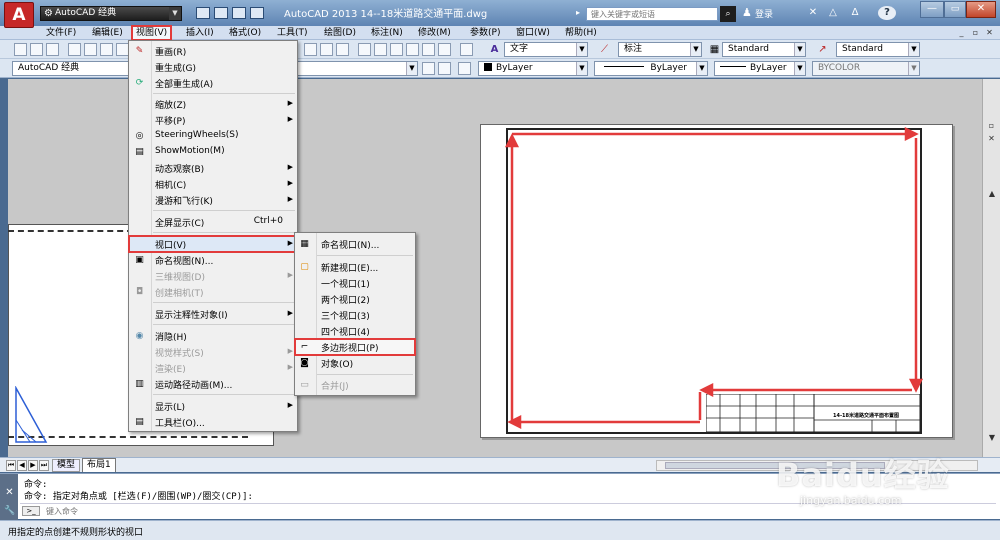  Describe the element at coordinates (833, 13) in the screenshot. I see `autodesk-360-icon: △` at that location.